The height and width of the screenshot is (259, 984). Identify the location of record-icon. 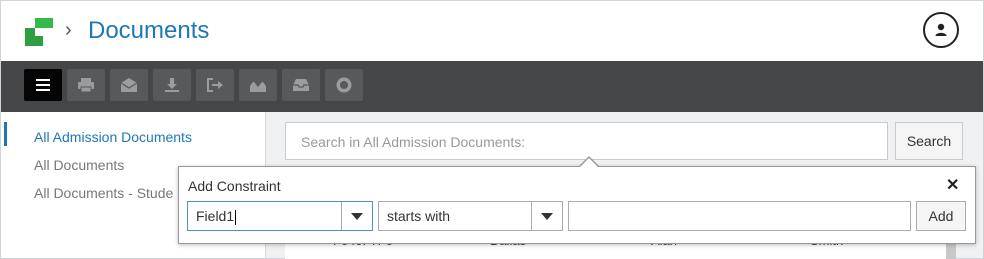
(344, 85).